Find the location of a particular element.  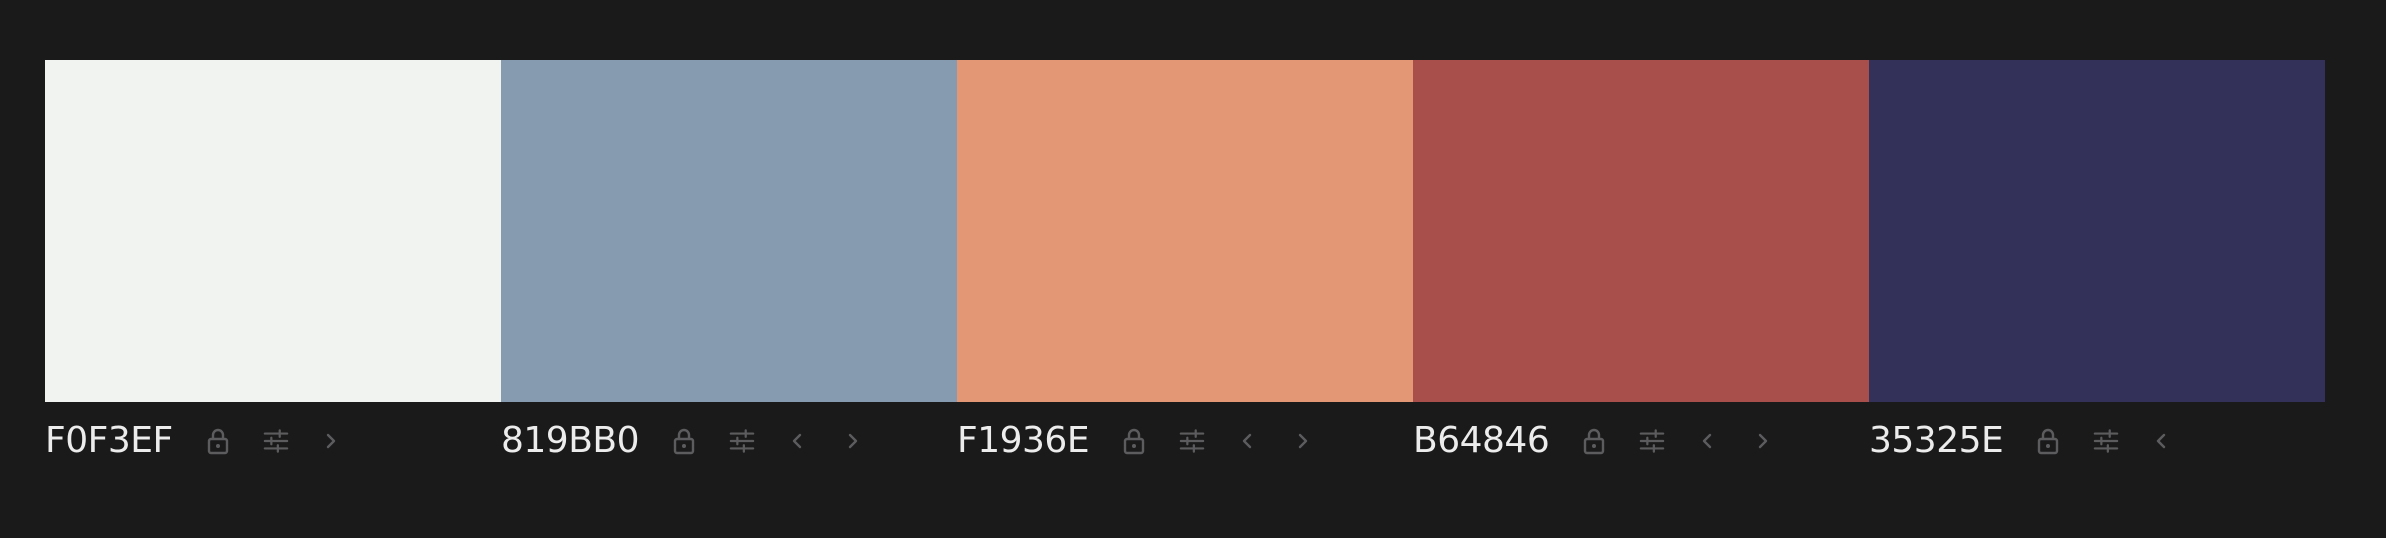

color-column: B64846 is located at coordinates (1641, 270).